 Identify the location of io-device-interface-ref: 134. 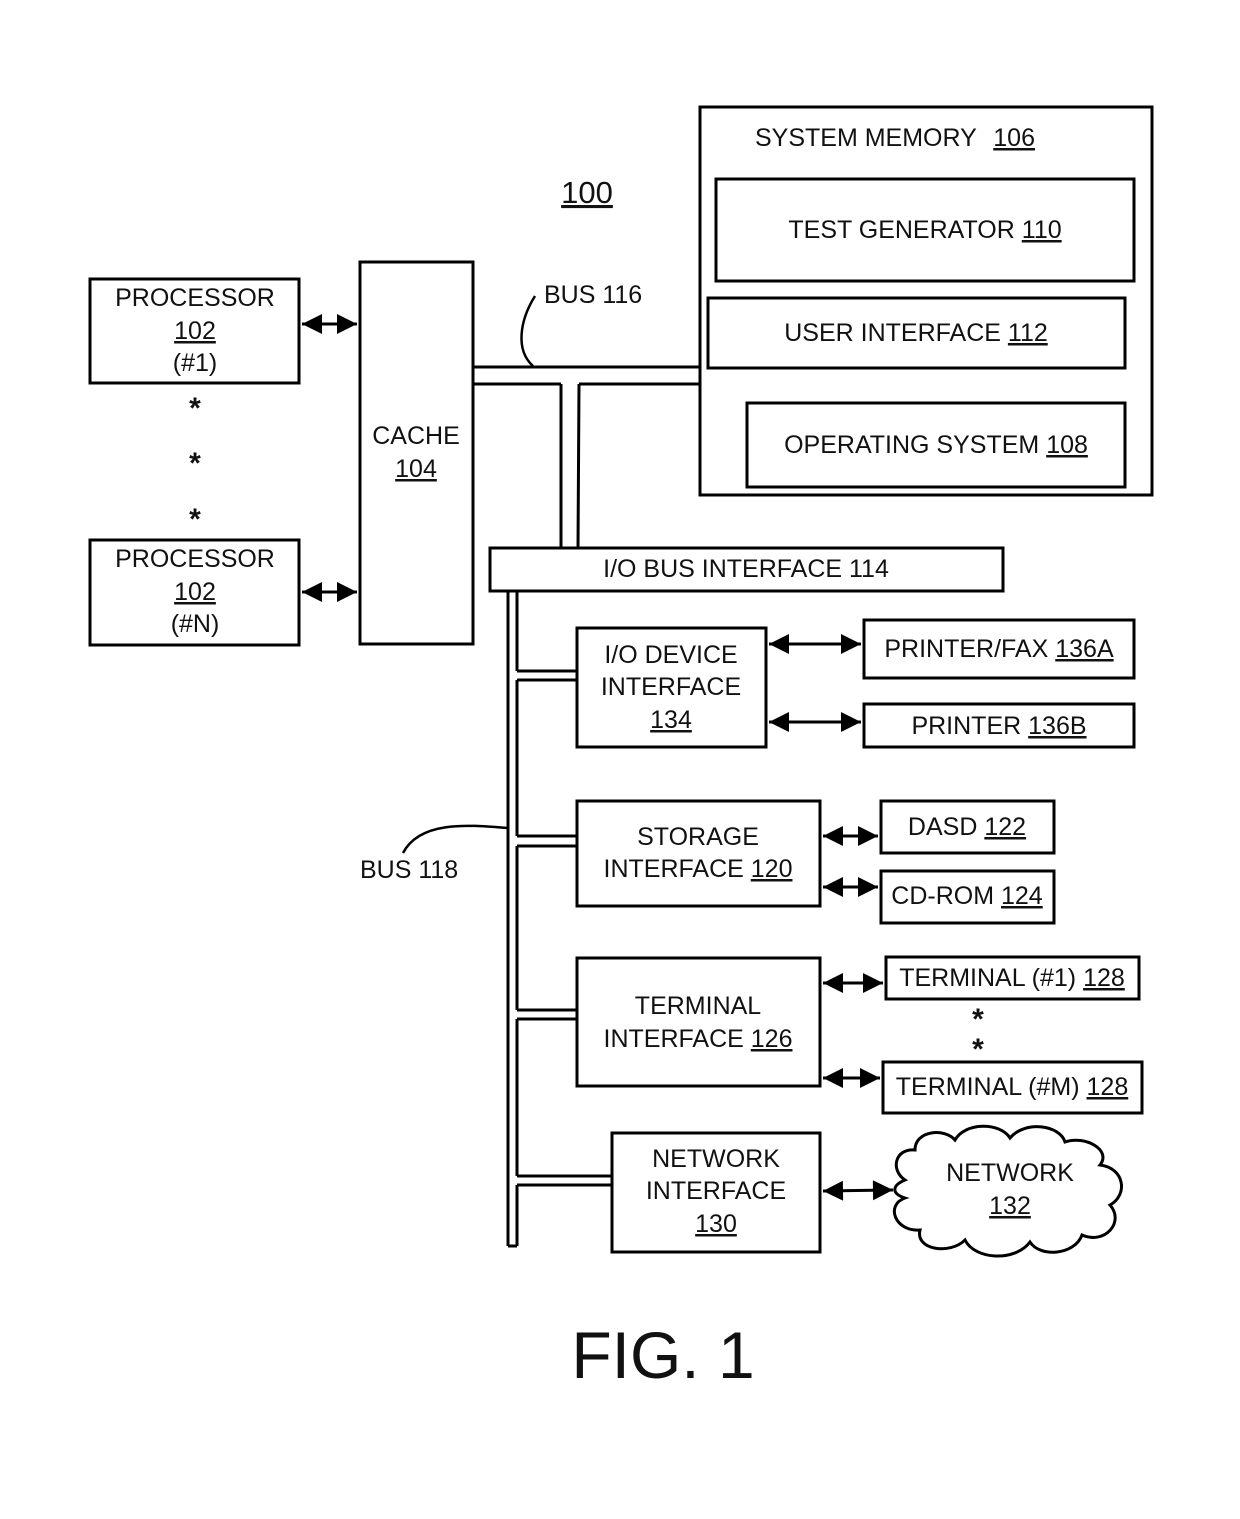
(671, 720).